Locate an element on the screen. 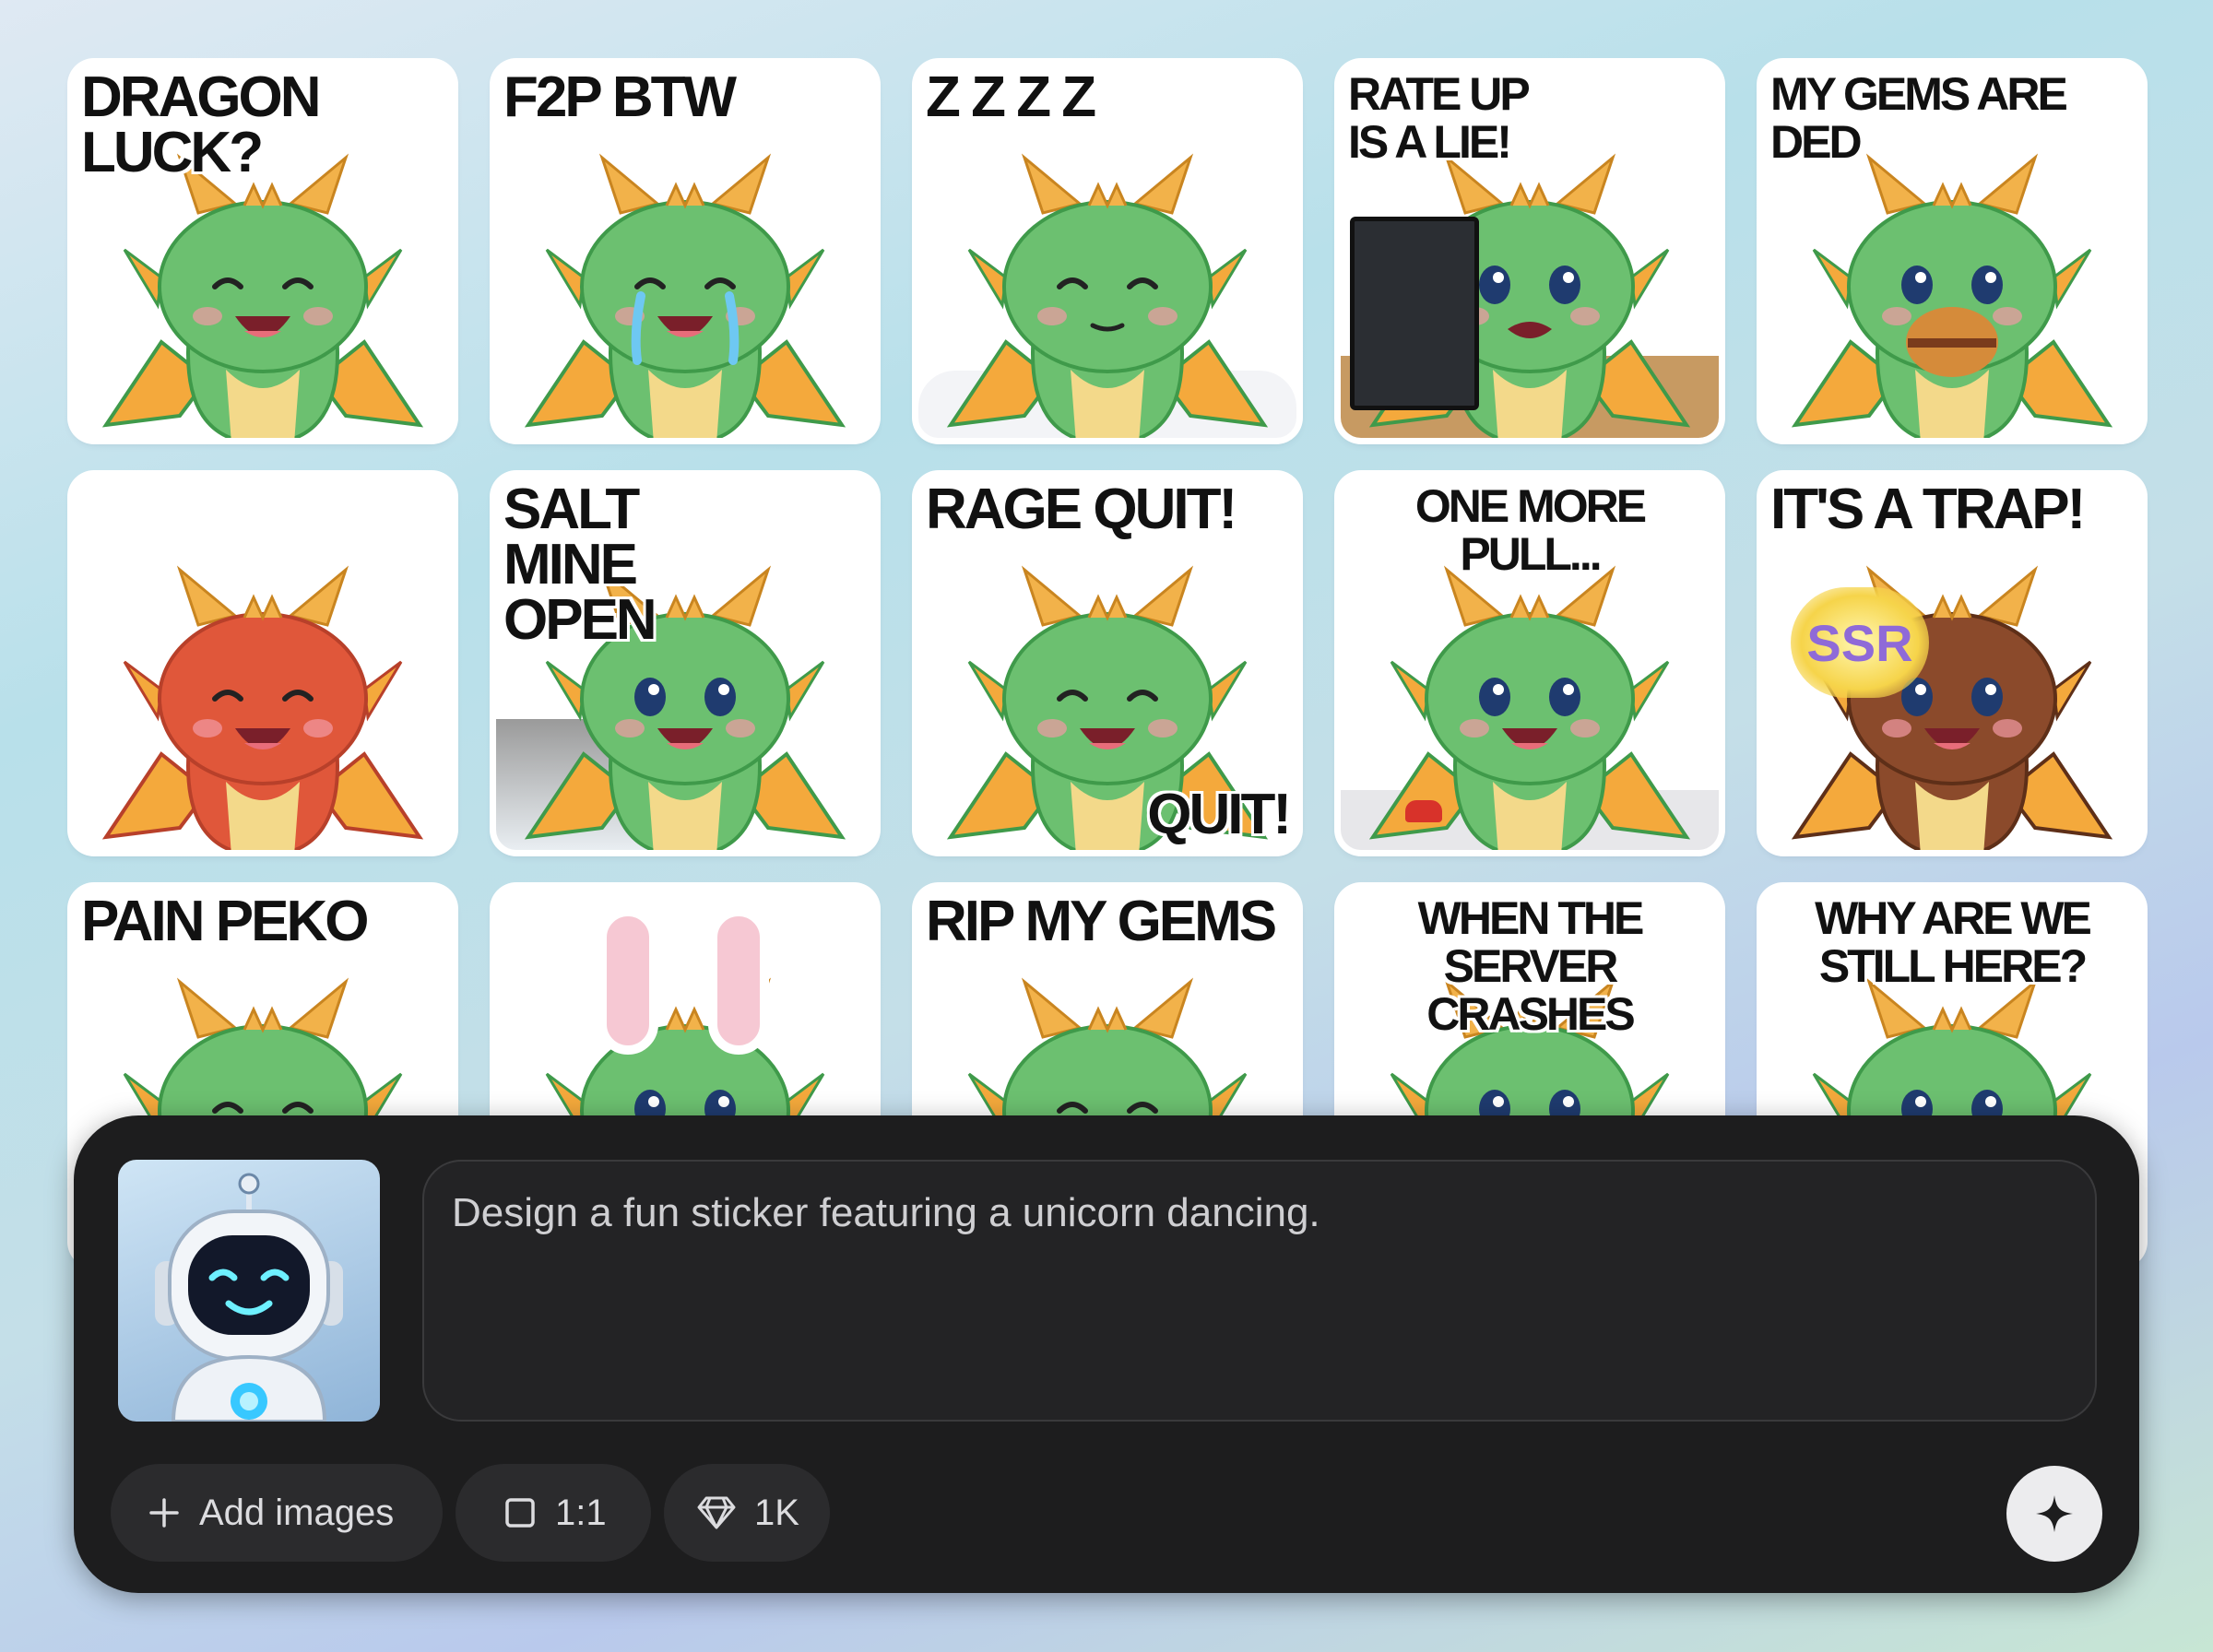 This screenshot has height=1652, width=2213. square-icon is located at coordinates (520, 1512).